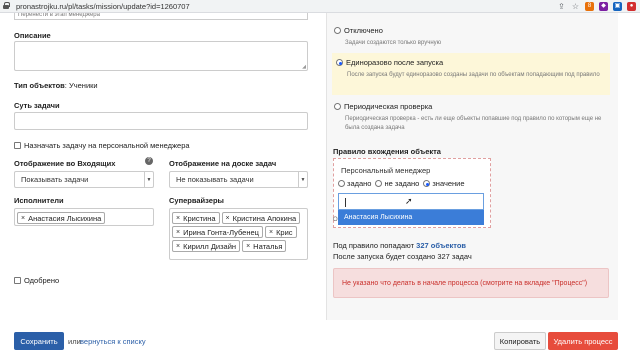 The width and height of the screenshot is (640, 360). I want to click on description-label: Описание, so click(32, 35).